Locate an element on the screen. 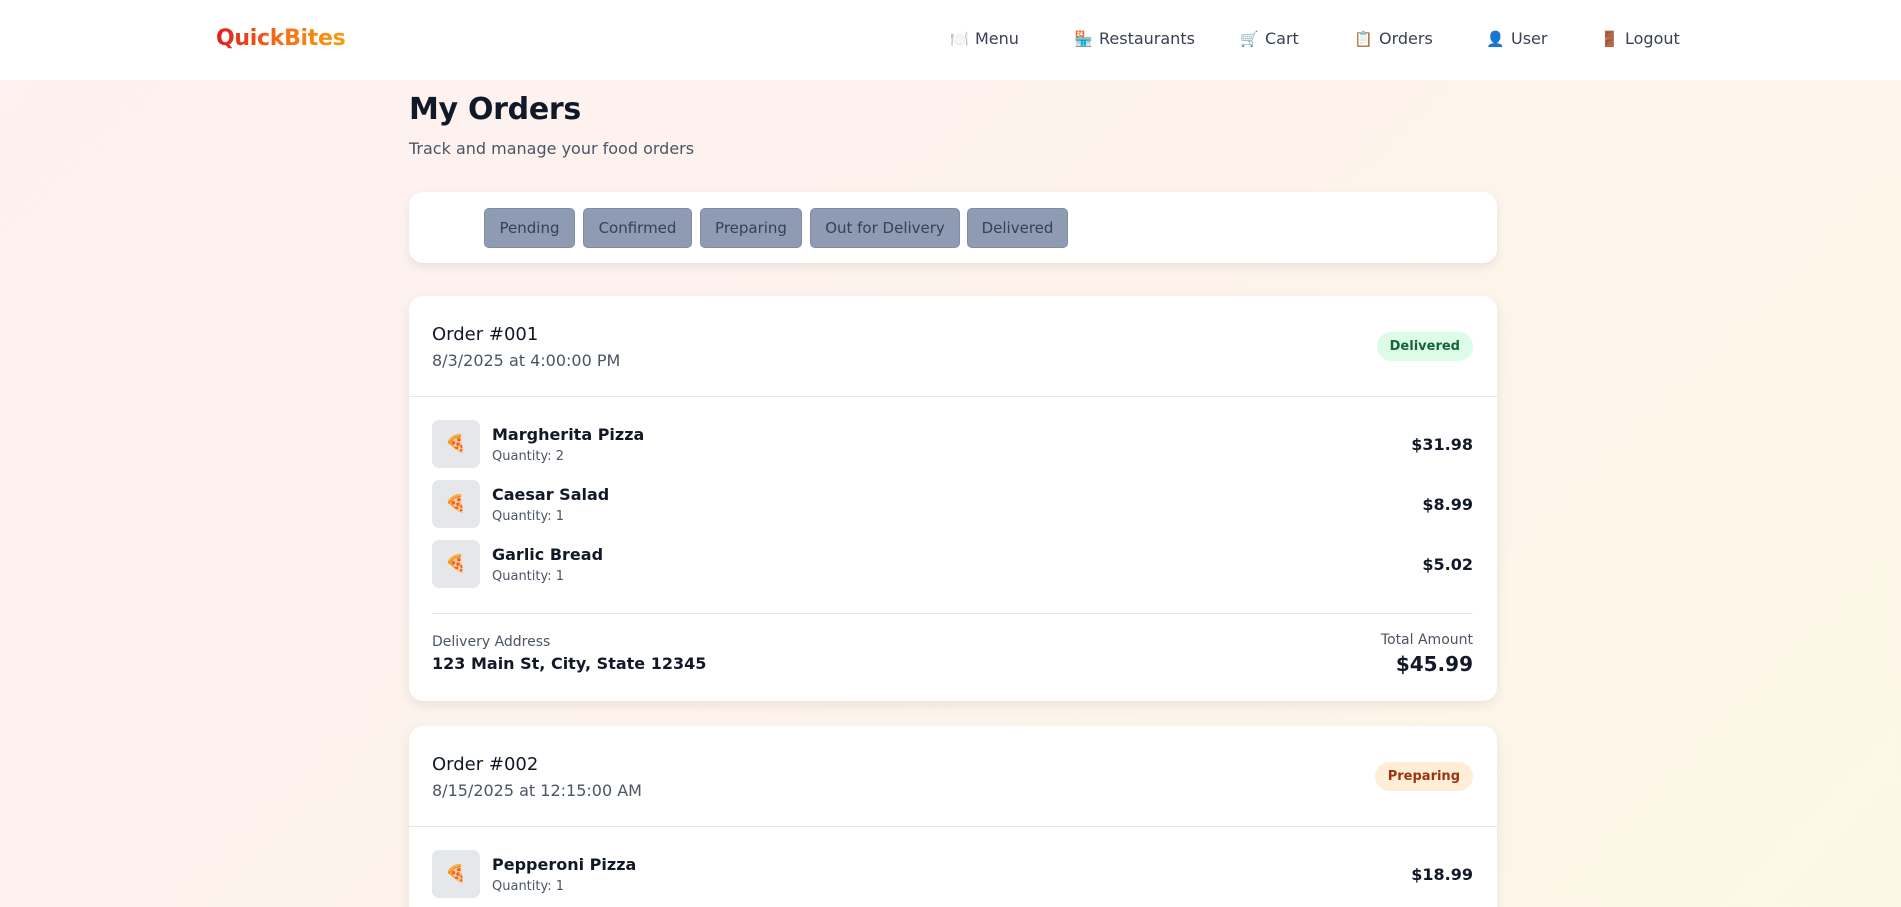 The height and width of the screenshot is (907, 1901). item-name: Margherita Pizza is located at coordinates (568, 434).